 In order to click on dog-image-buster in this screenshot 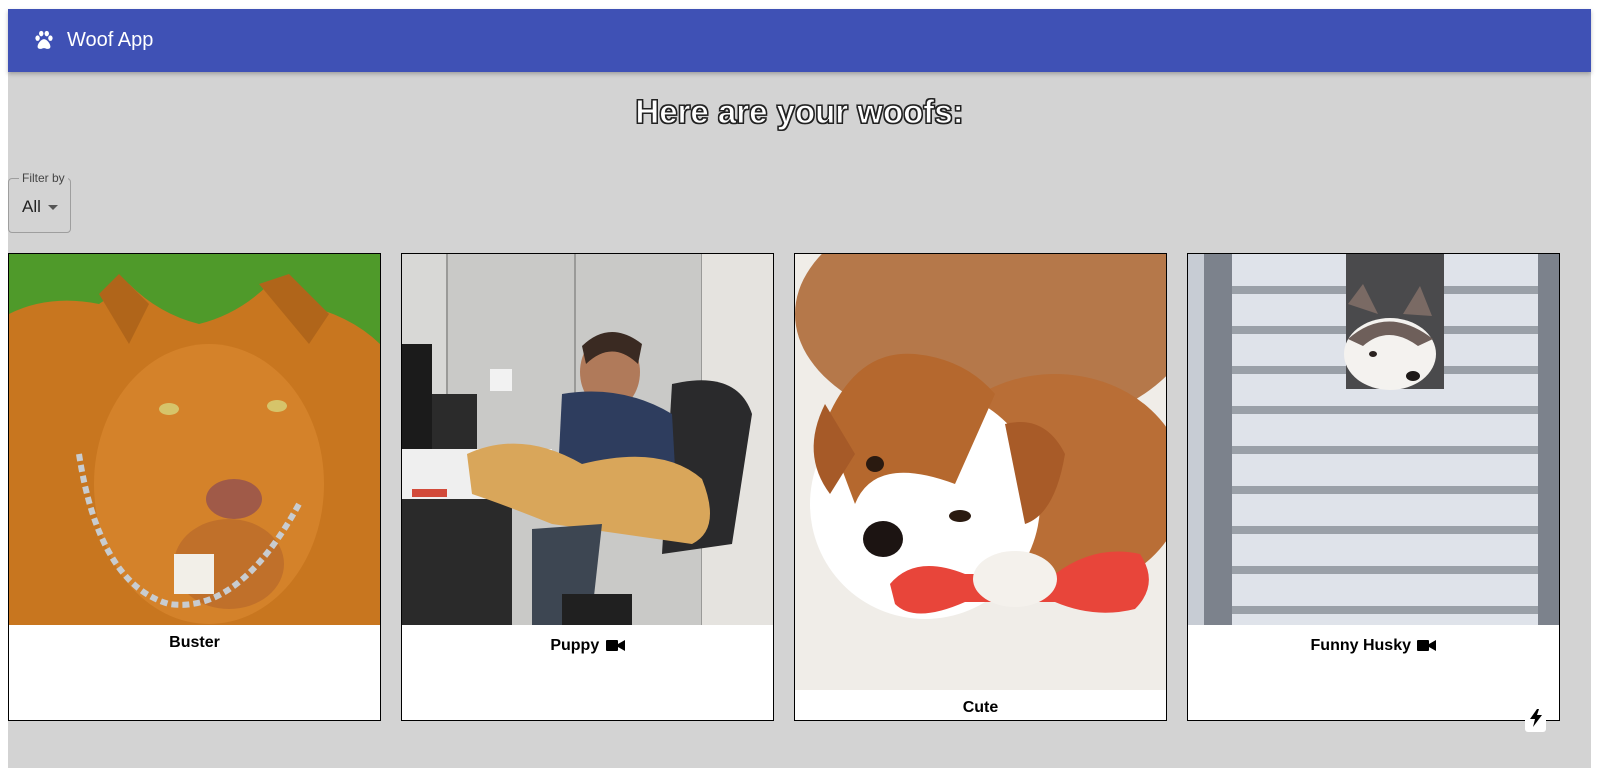, I will do `click(194, 439)`.